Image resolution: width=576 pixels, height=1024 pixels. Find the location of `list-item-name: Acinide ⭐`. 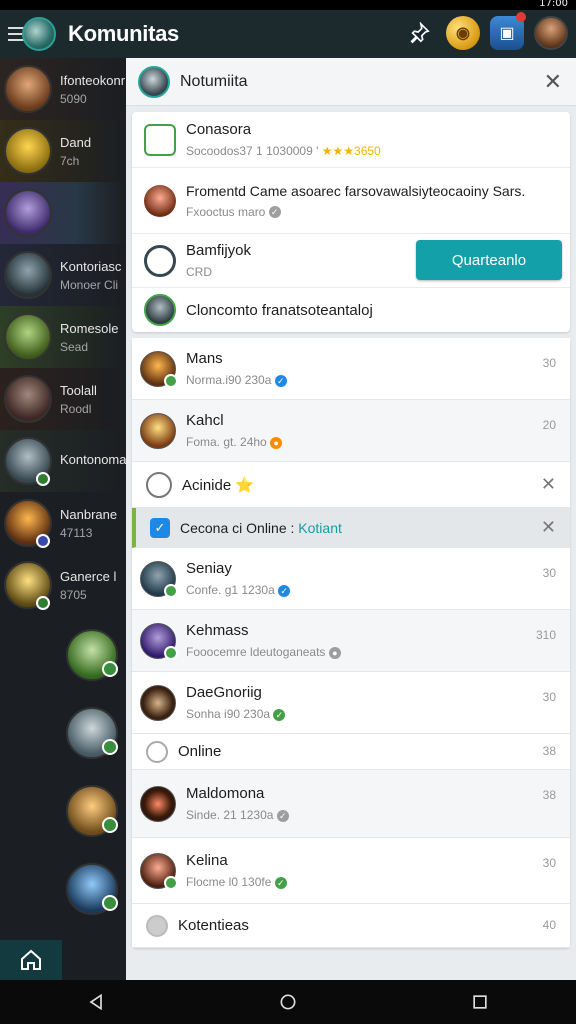

list-item-name: Acinide ⭐ is located at coordinates (218, 485).